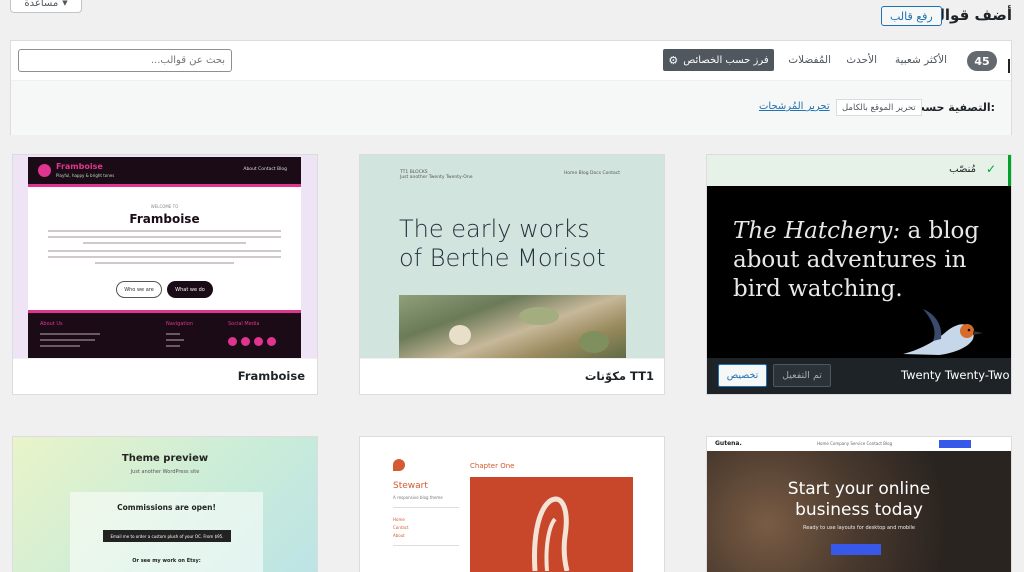 This screenshot has width=1024, height=572. I want to click on theme-name-bar: مكوّنات TT1, so click(512, 376).